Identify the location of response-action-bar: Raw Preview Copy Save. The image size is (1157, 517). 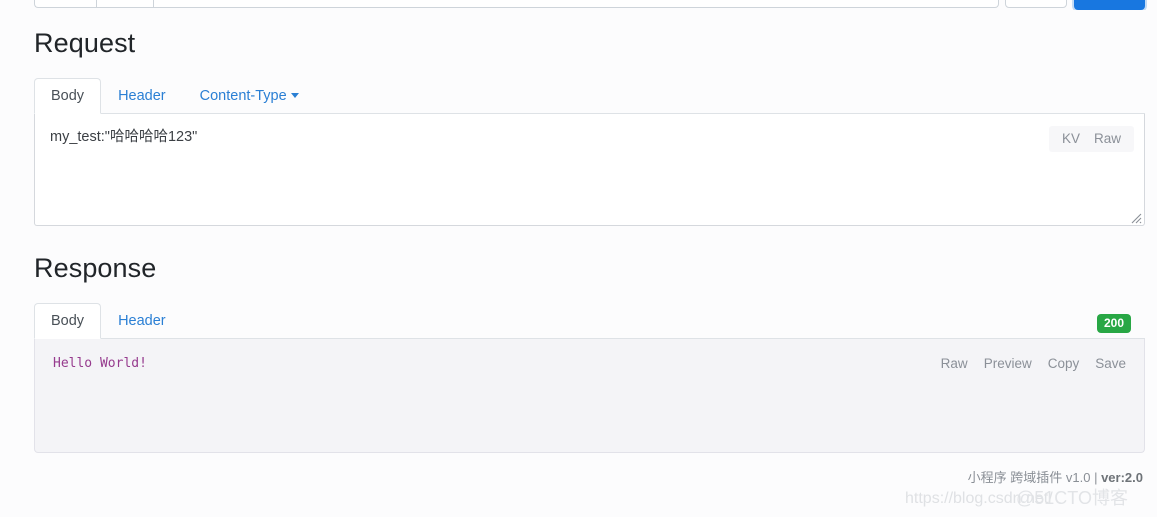
(1033, 364).